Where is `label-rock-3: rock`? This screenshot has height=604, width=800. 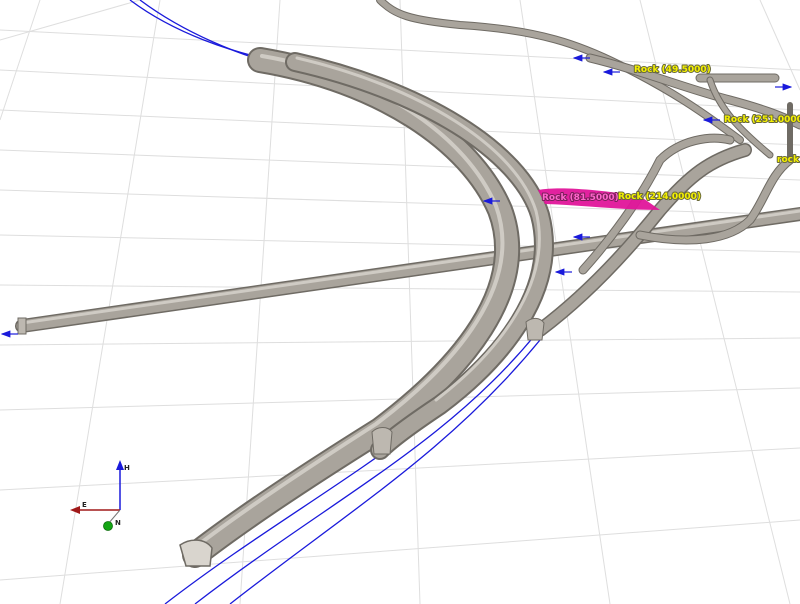
label-rock-3: rock is located at coordinates (788, 160).